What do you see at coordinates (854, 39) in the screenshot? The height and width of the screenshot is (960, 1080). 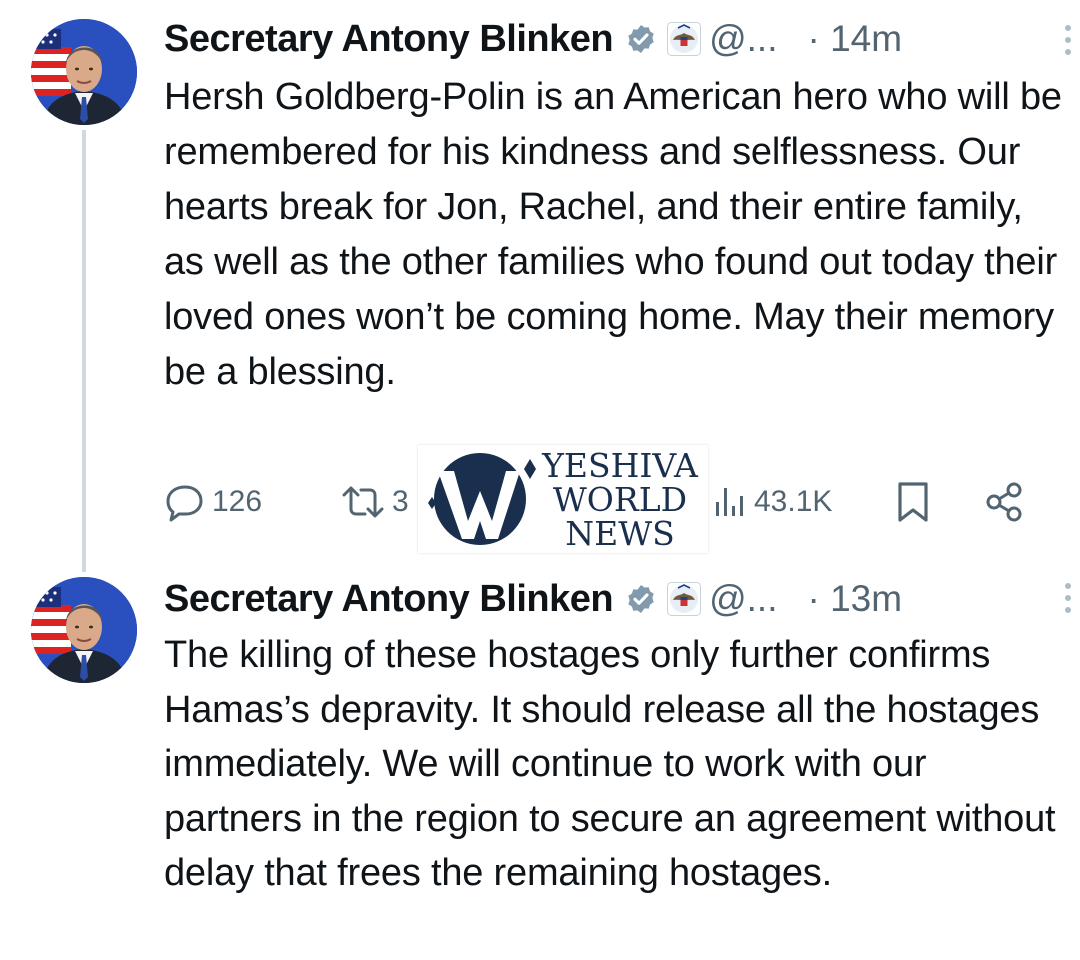 I see `tweet-timestamp: · 14m` at bounding box center [854, 39].